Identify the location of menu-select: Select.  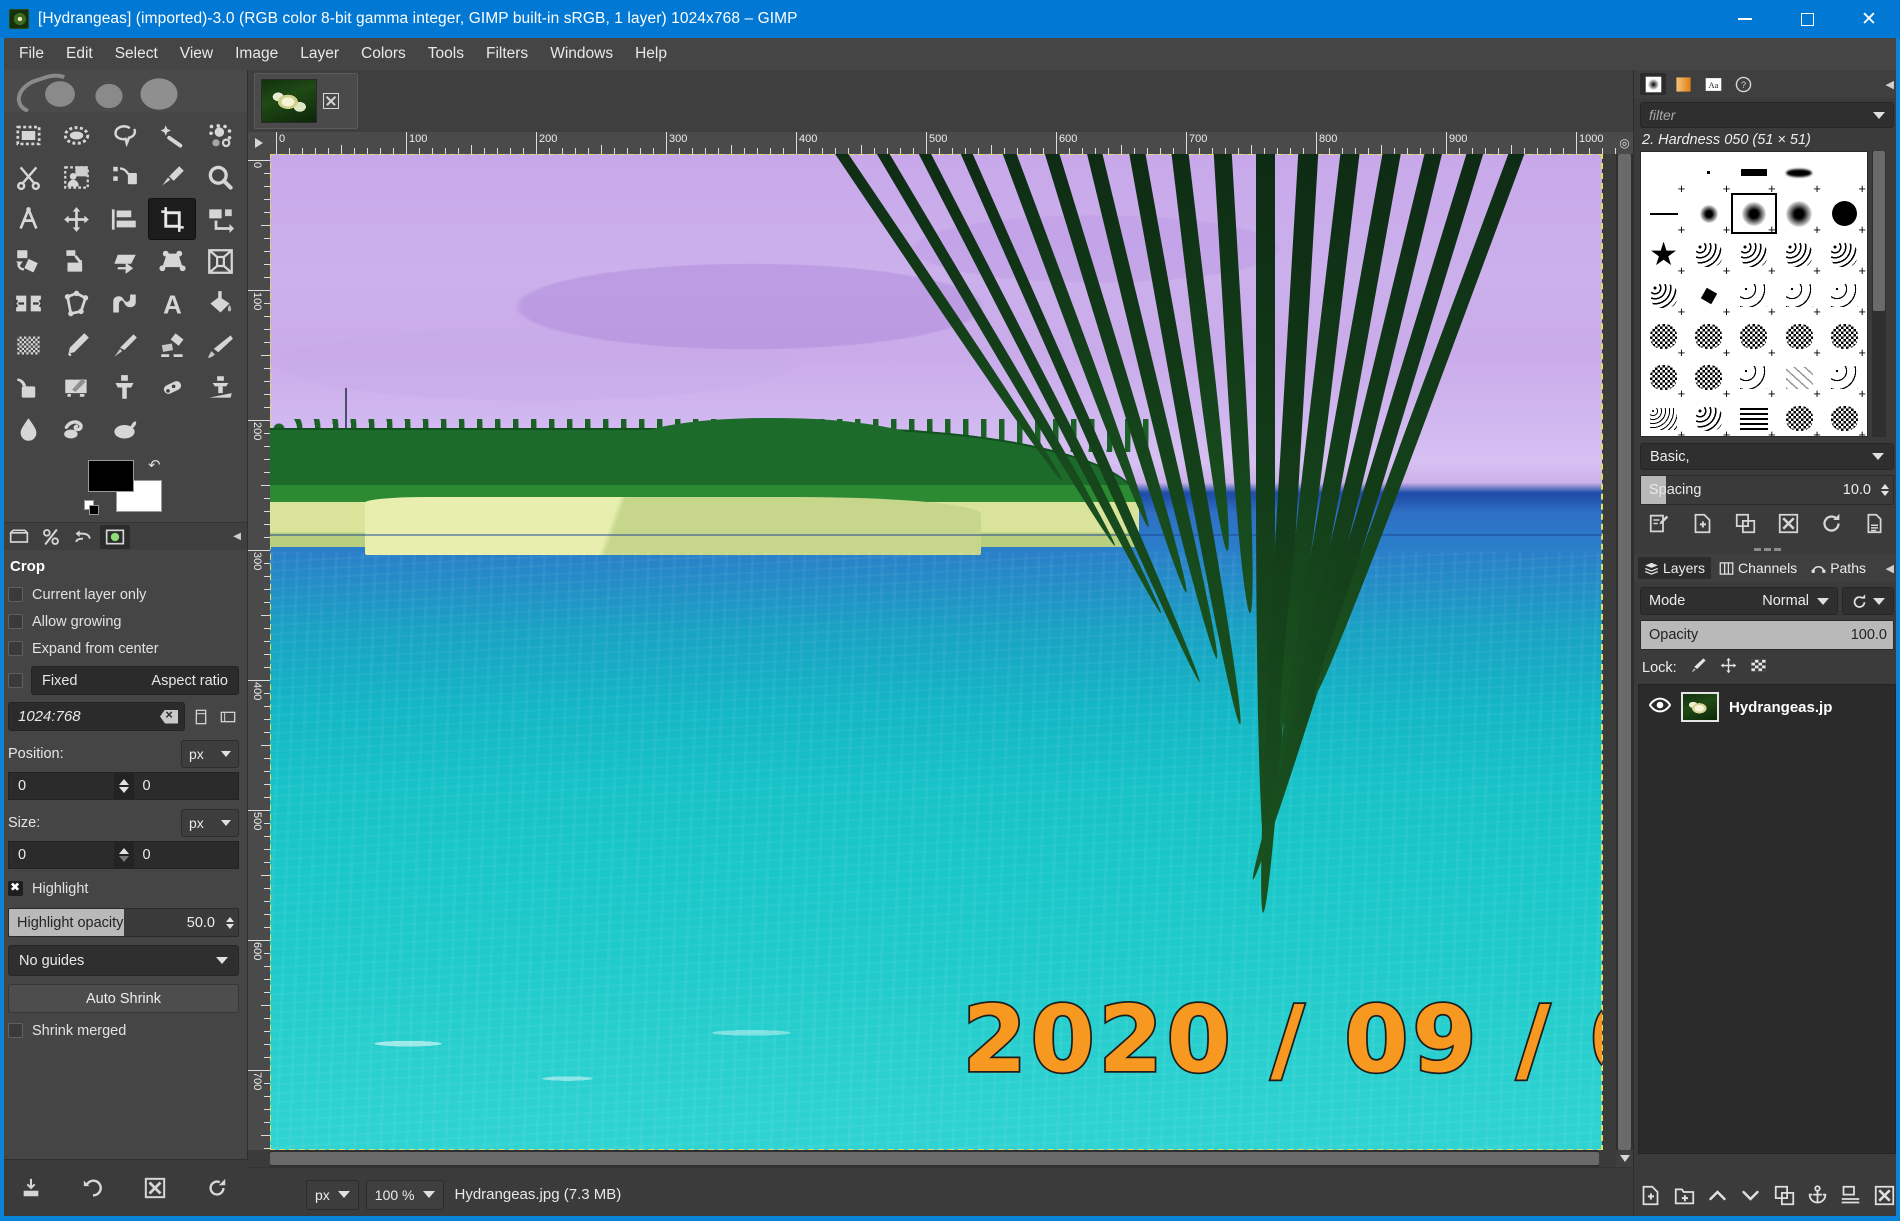
(136, 54).